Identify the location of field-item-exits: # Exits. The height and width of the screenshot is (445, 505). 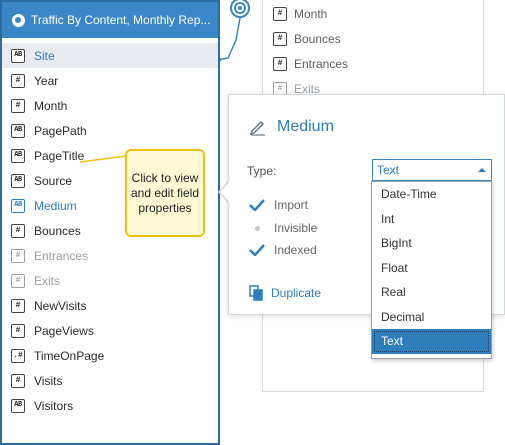
(110, 280).